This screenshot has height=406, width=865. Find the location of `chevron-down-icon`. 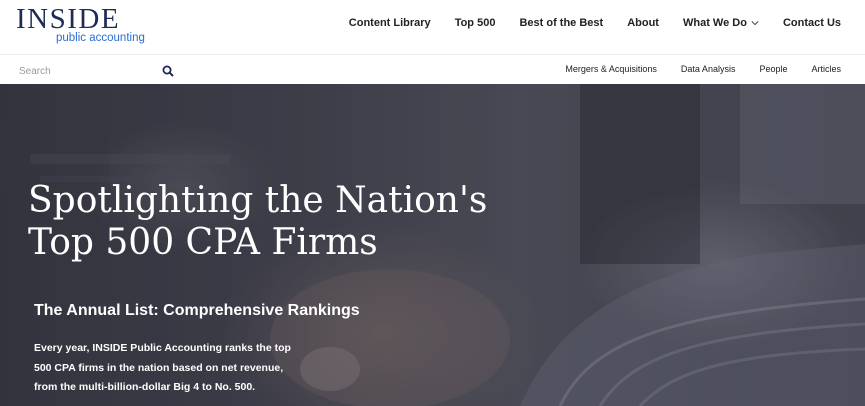

chevron-down-icon is located at coordinates (755, 23).